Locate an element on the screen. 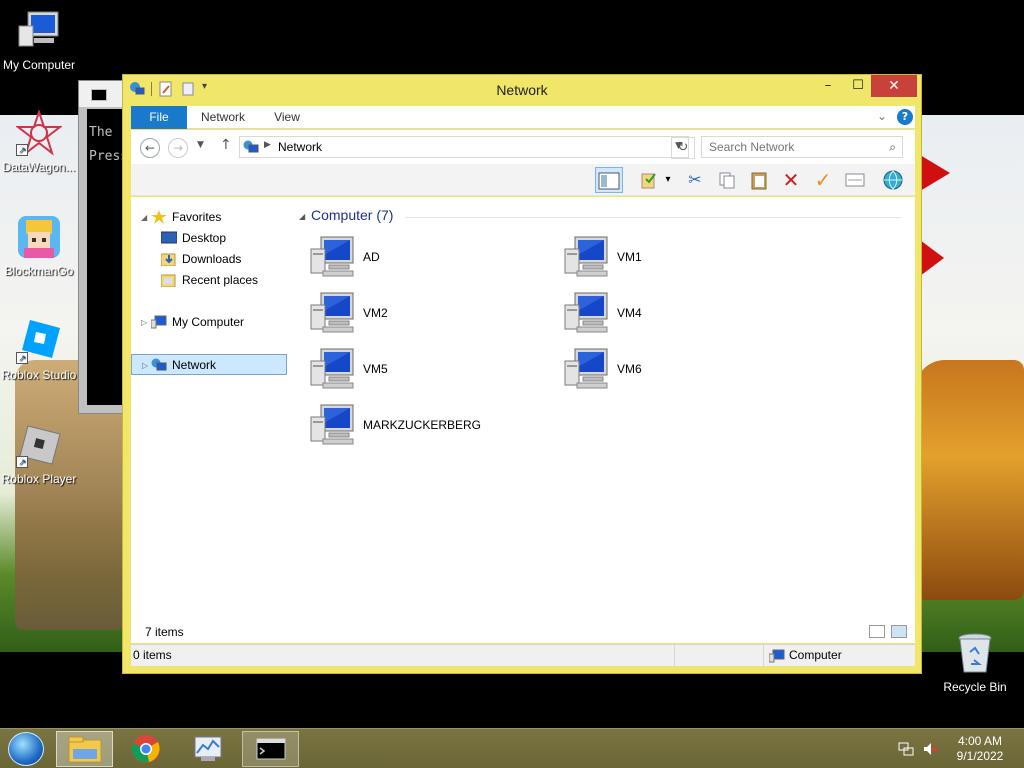  forward-button: → is located at coordinates (178, 148).